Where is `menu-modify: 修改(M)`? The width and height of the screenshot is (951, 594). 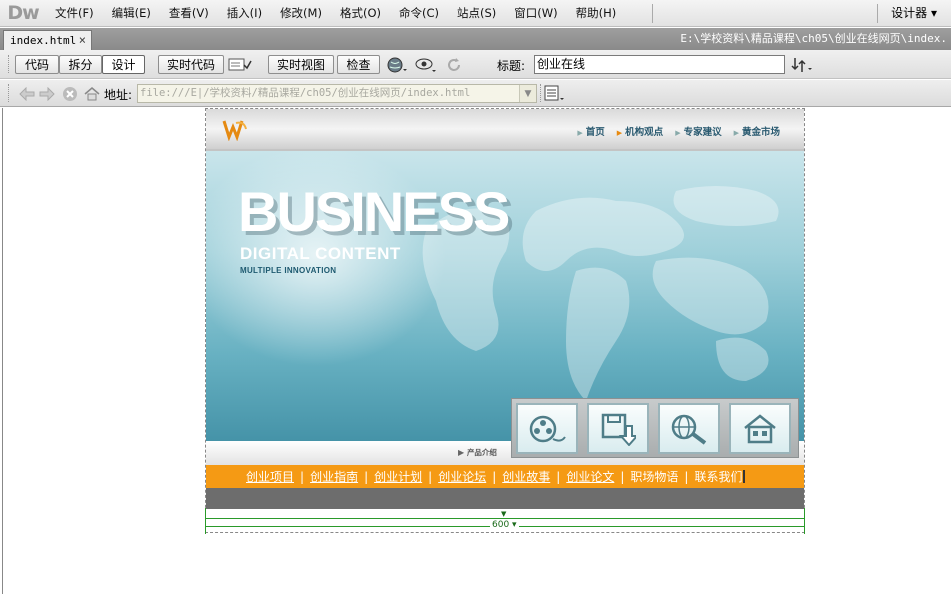
menu-modify: 修改(M) is located at coordinates (301, 13).